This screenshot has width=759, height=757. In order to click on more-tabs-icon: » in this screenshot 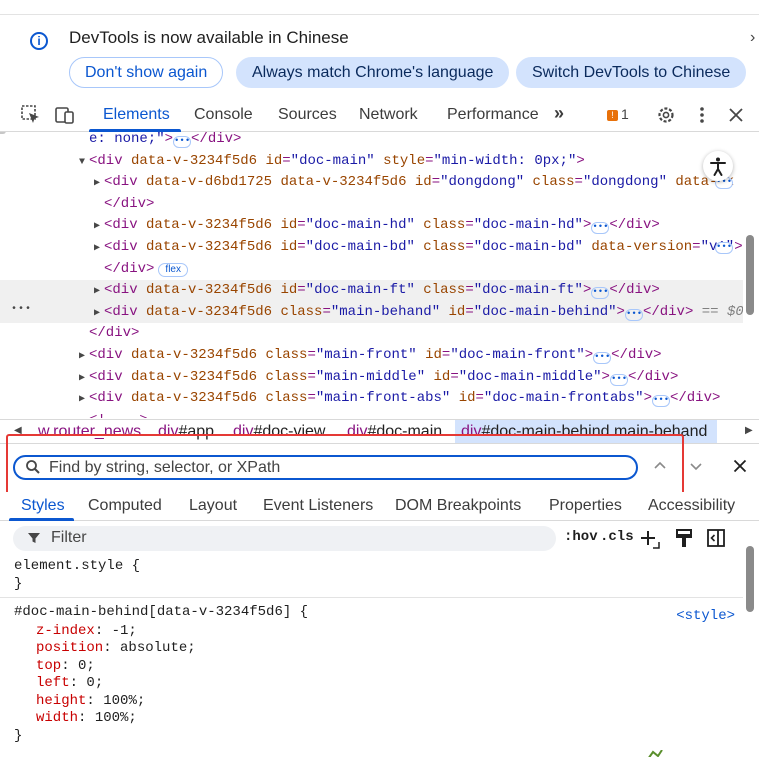, I will do `click(559, 113)`.